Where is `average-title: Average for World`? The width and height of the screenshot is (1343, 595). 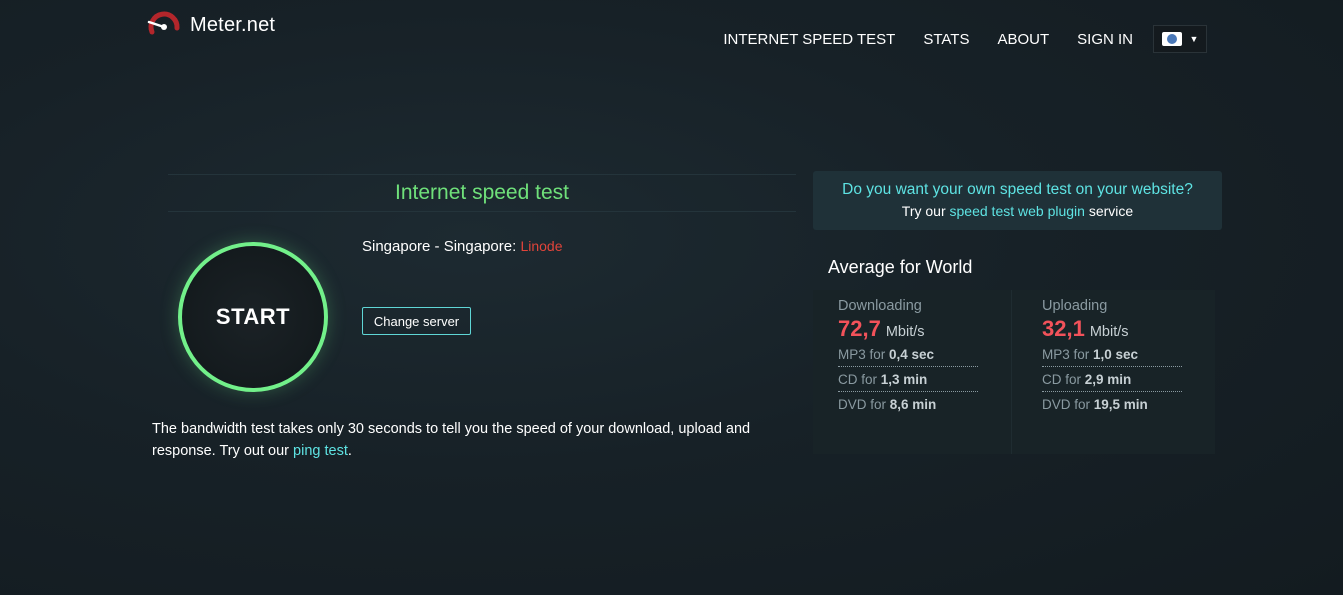 average-title: Average for World is located at coordinates (900, 267).